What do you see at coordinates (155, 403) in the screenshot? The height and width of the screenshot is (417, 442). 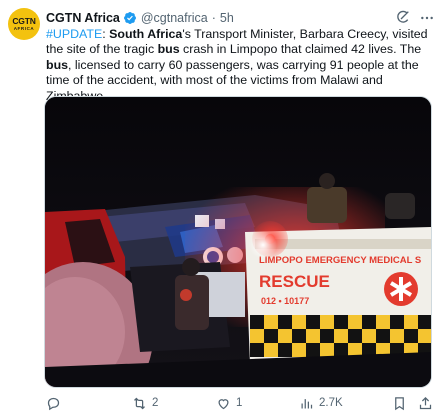 I see `repost-count: 2` at bounding box center [155, 403].